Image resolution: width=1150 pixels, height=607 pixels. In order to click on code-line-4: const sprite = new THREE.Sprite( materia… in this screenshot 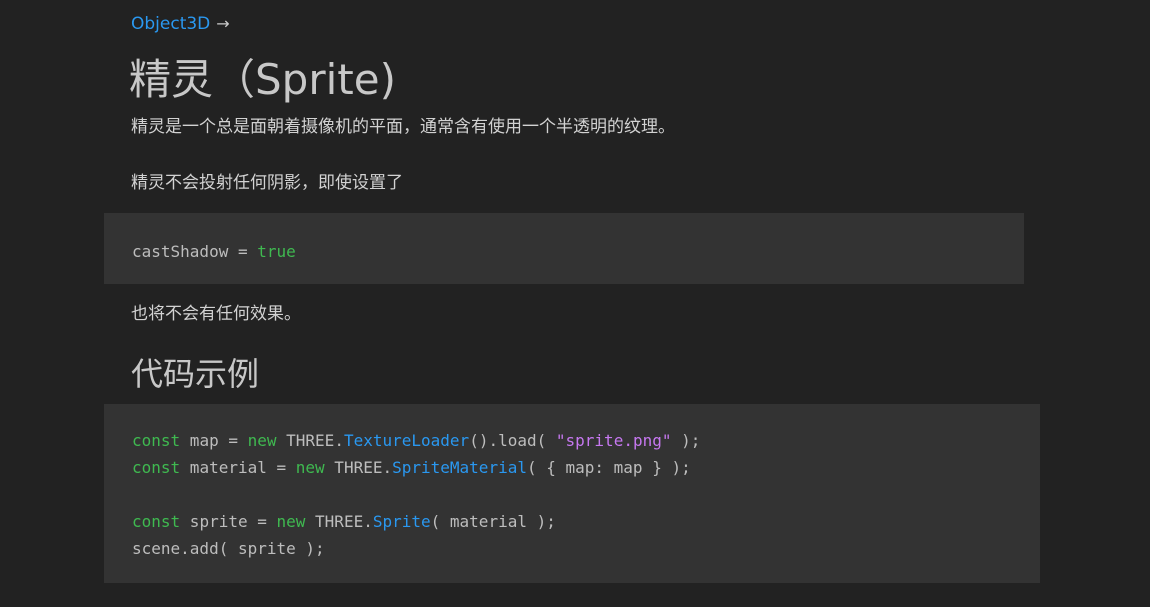, I will do `click(416, 521)`.